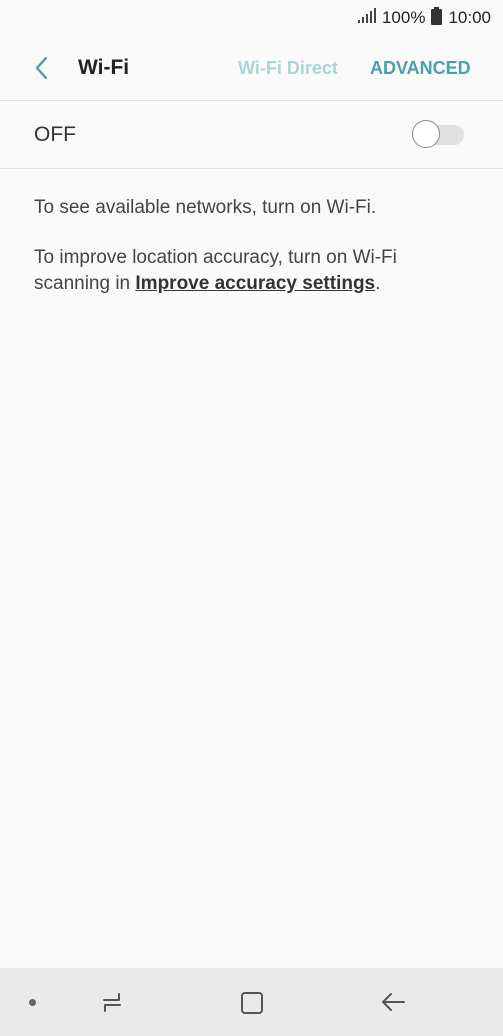  Describe the element at coordinates (367, 18) in the screenshot. I see `signal-icon` at that location.